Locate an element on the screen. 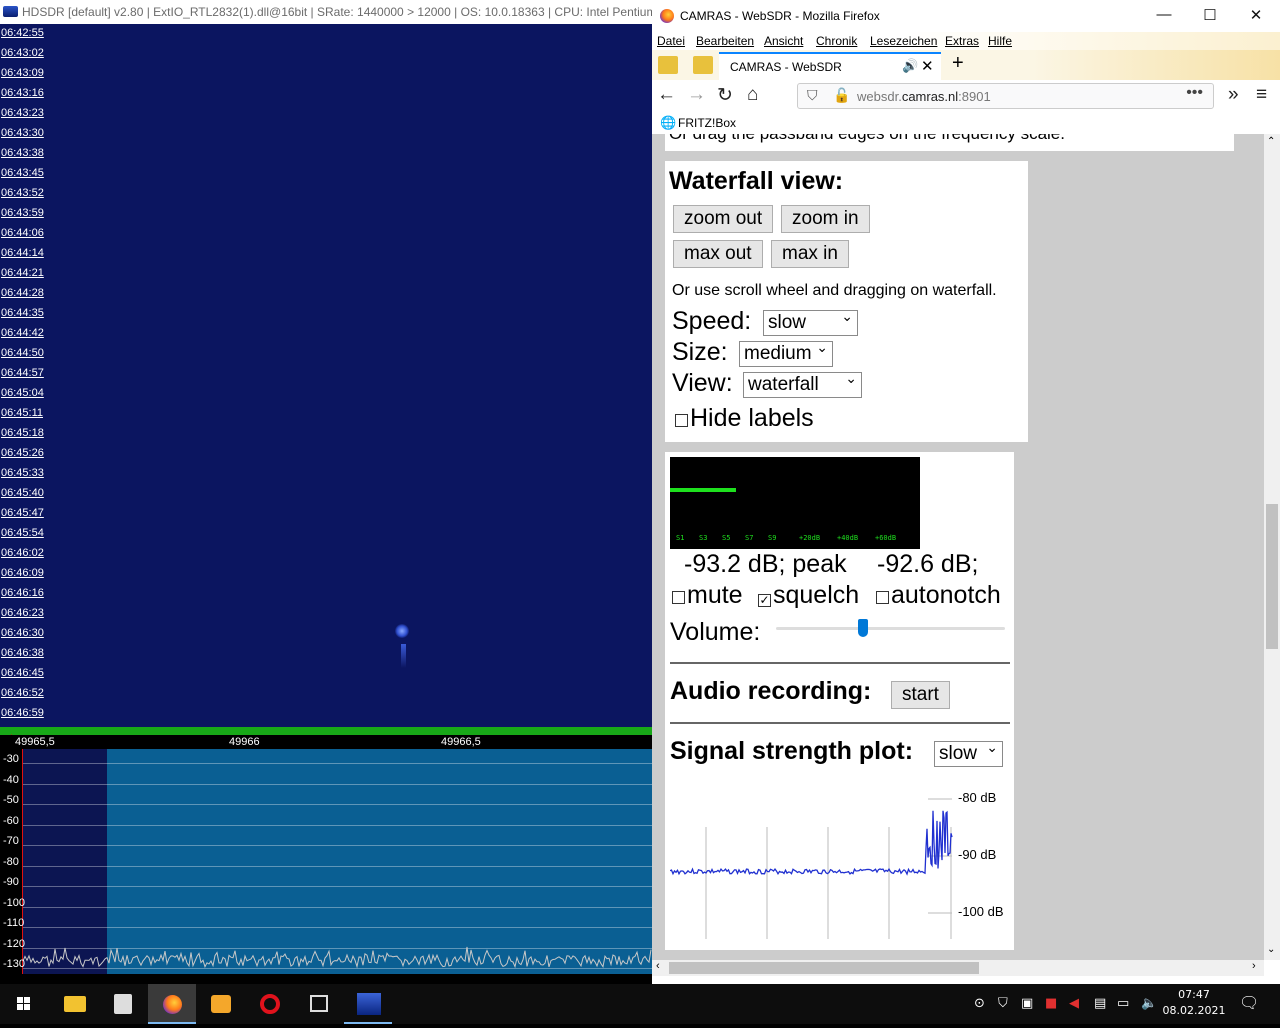 Image resolution: width=1280 pixels, height=1028 pixels. spectrum-display: -30 -40 -50 -60 -70 -80 -90 -100 -110 -120 -130 is located at coordinates (326, 866).